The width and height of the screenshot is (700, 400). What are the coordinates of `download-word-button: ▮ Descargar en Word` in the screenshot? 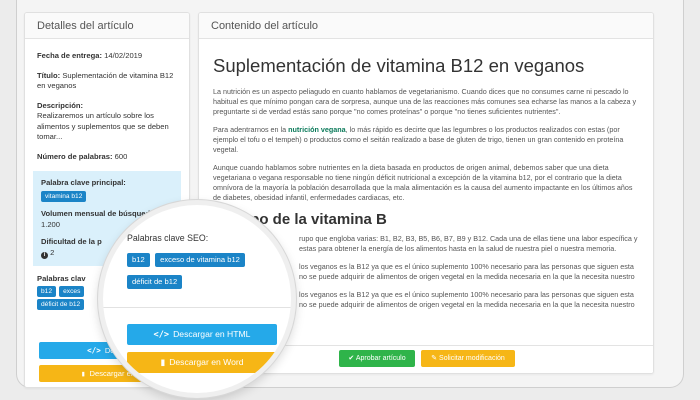 It's located at (202, 362).